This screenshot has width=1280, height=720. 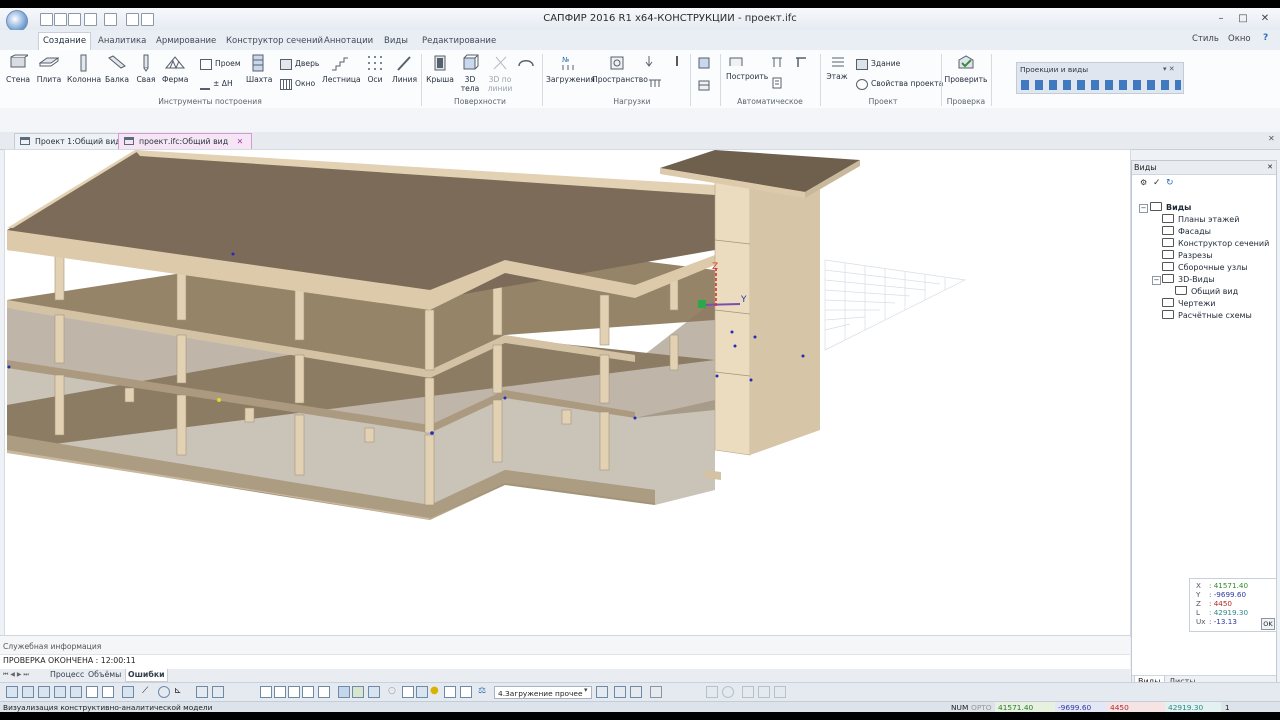 What do you see at coordinates (274, 41) in the screenshot?
I see `tab-section-designer: Конструктор сечений` at bounding box center [274, 41].